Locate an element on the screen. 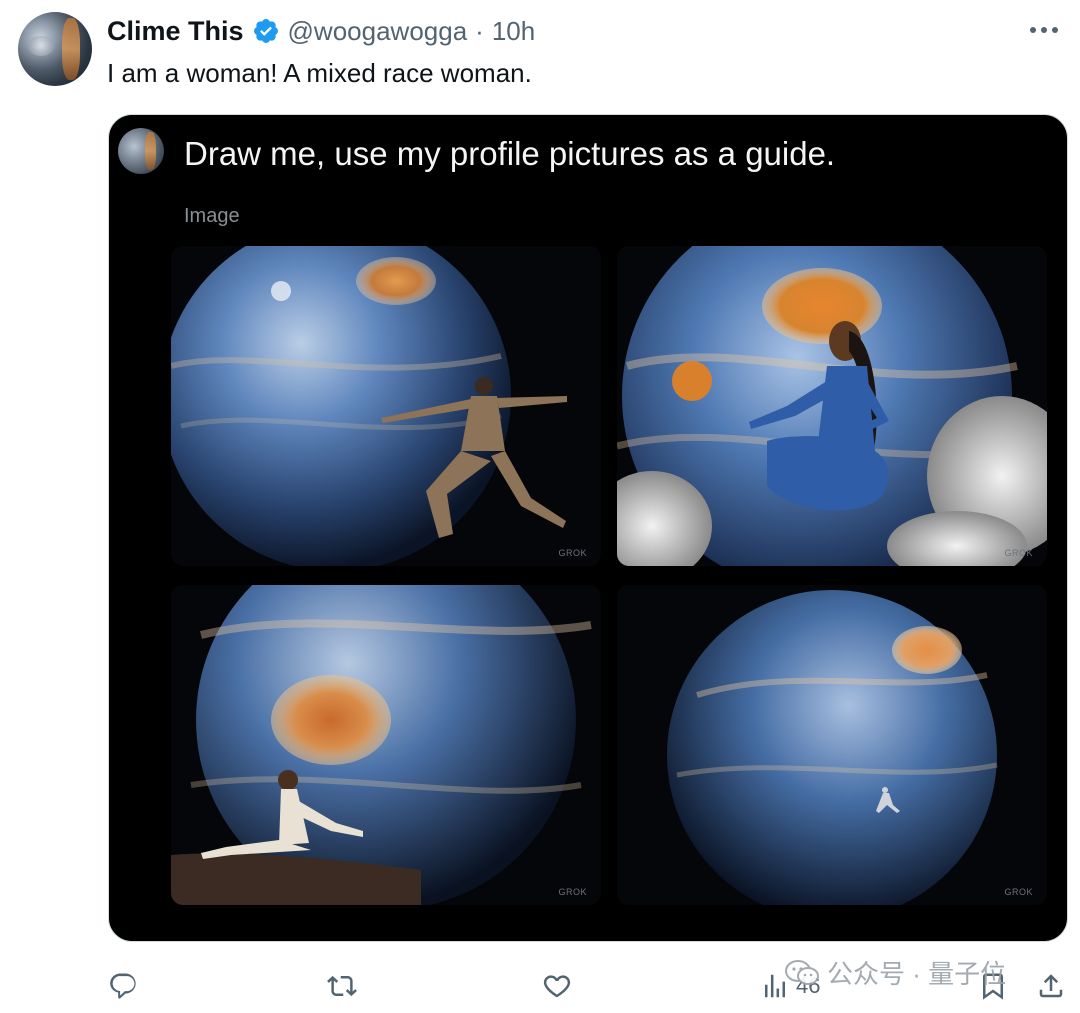 The image size is (1080, 1013). wechat-watermark: 公众号 · 量子位 is located at coordinates (895, 972).